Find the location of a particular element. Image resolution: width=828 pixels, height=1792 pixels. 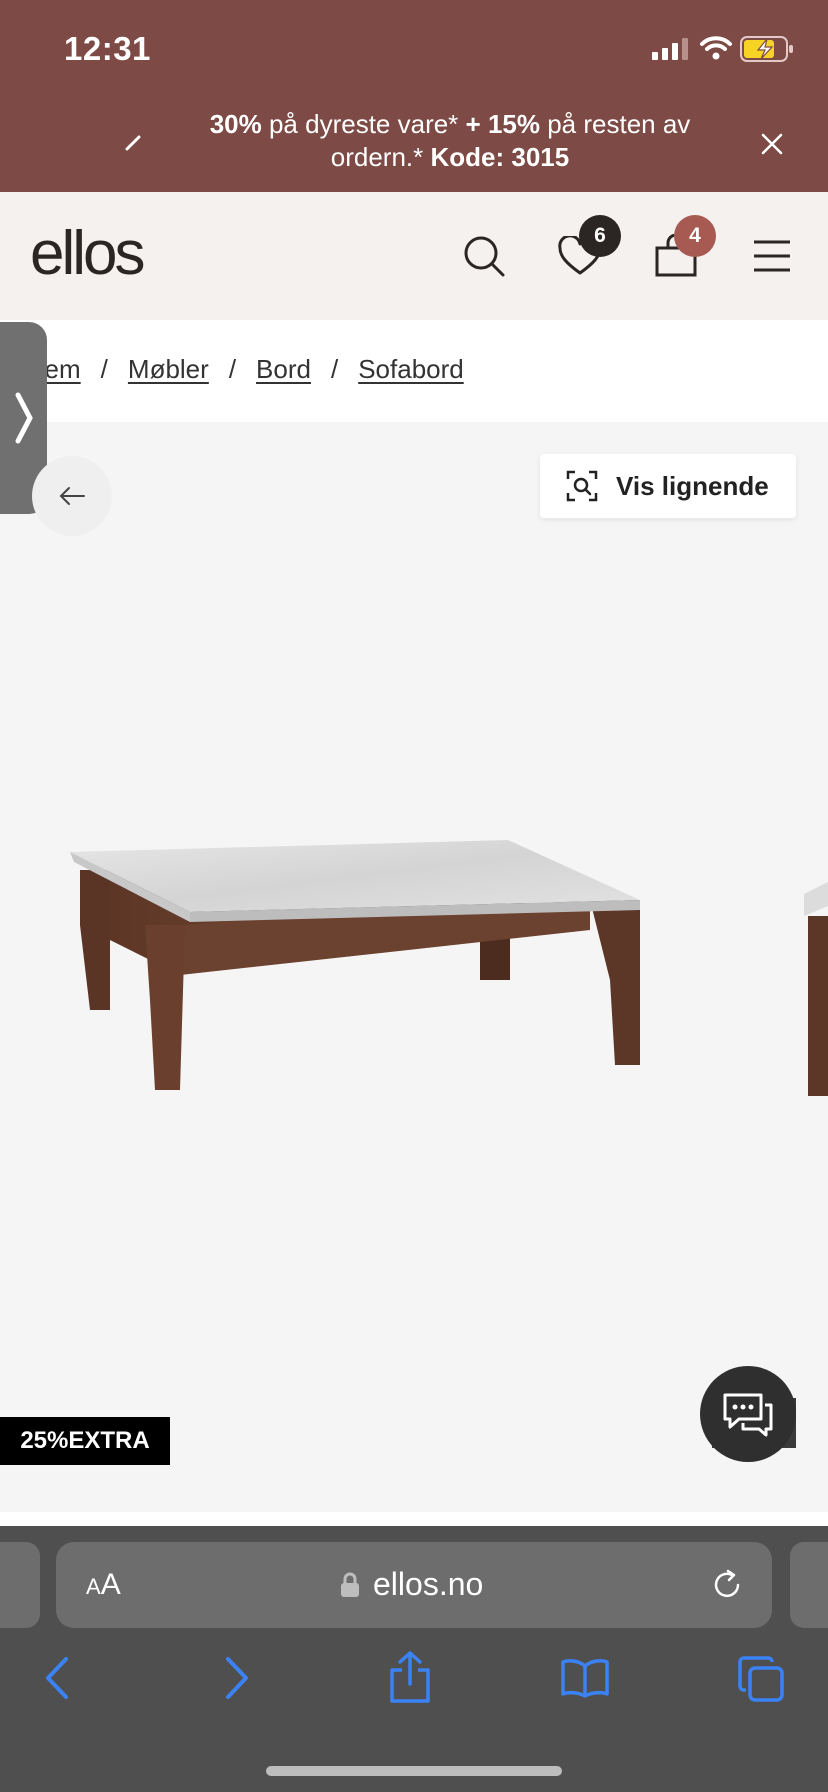

breadcrumb-bord: Bord is located at coordinates (283, 369).